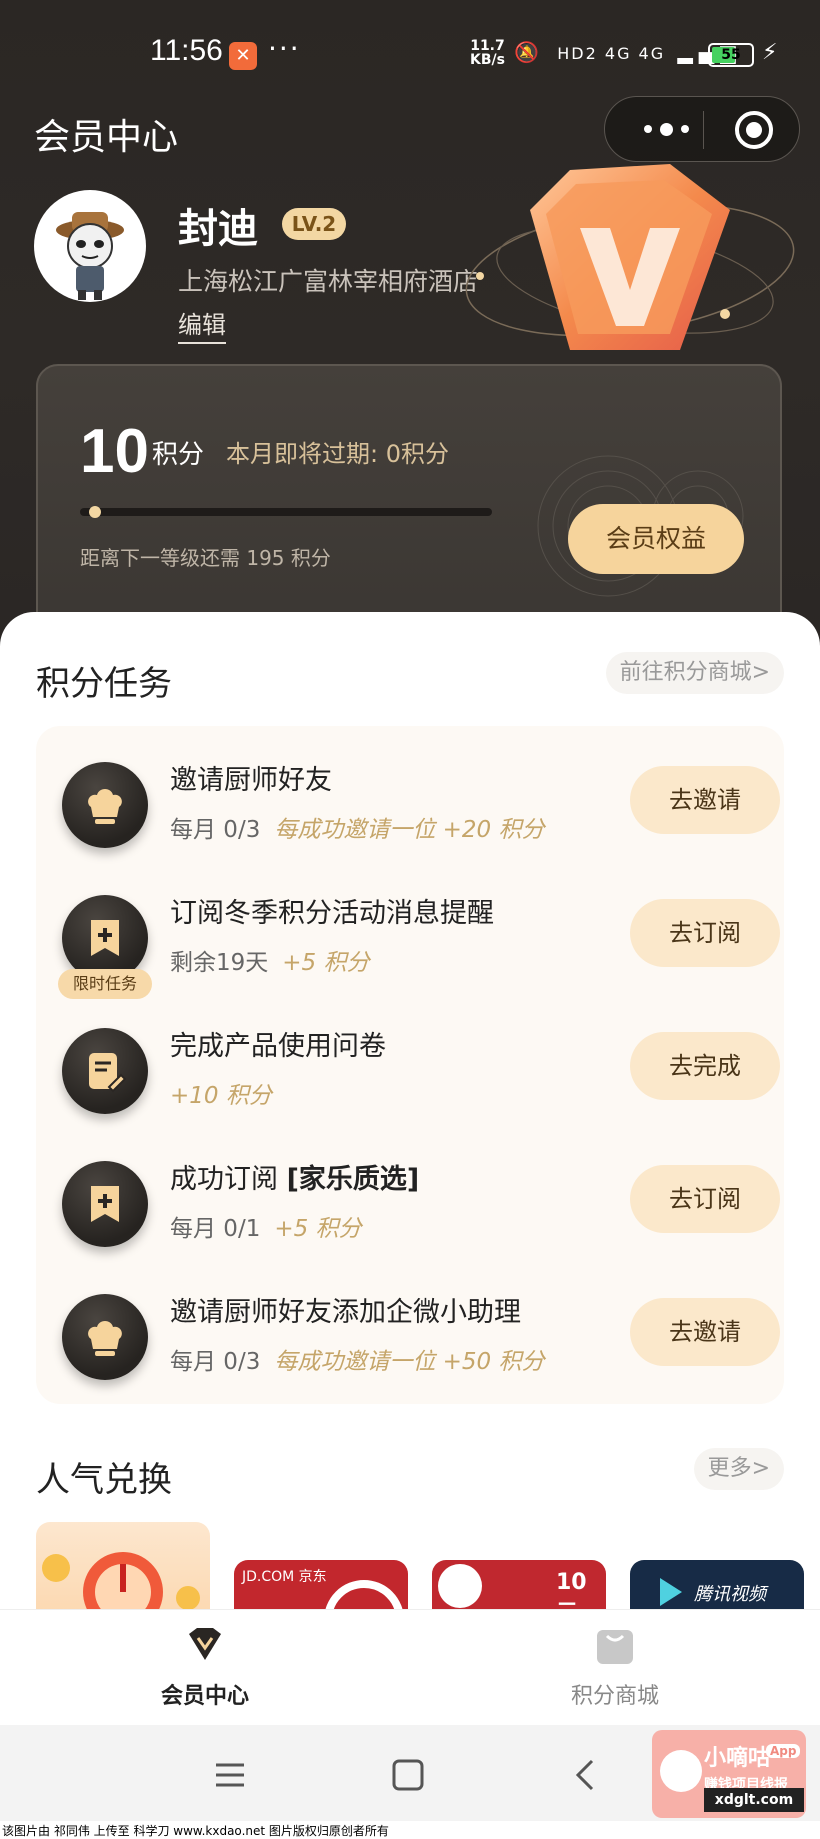  Describe the element at coordinates (228, 1179) in the screenshot. I see `task-title-prefix: 成功订阅` at that location.